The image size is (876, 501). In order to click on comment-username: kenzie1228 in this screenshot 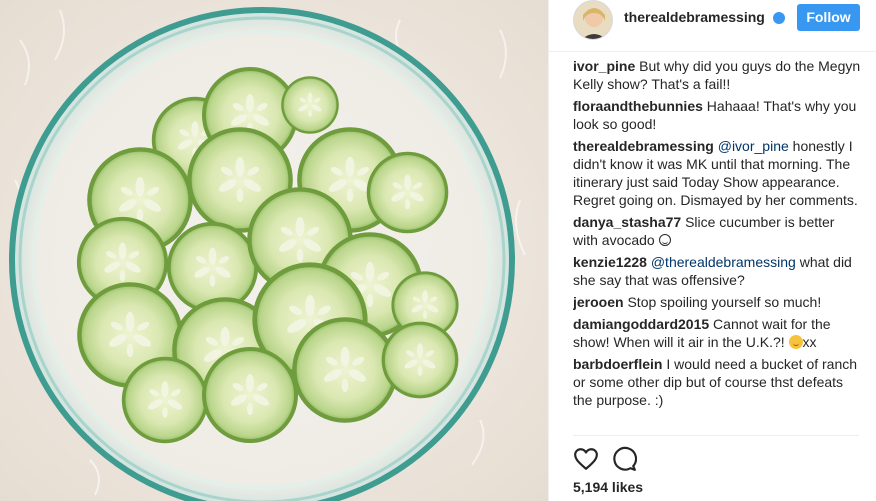, I will do `click(610, 262)`.